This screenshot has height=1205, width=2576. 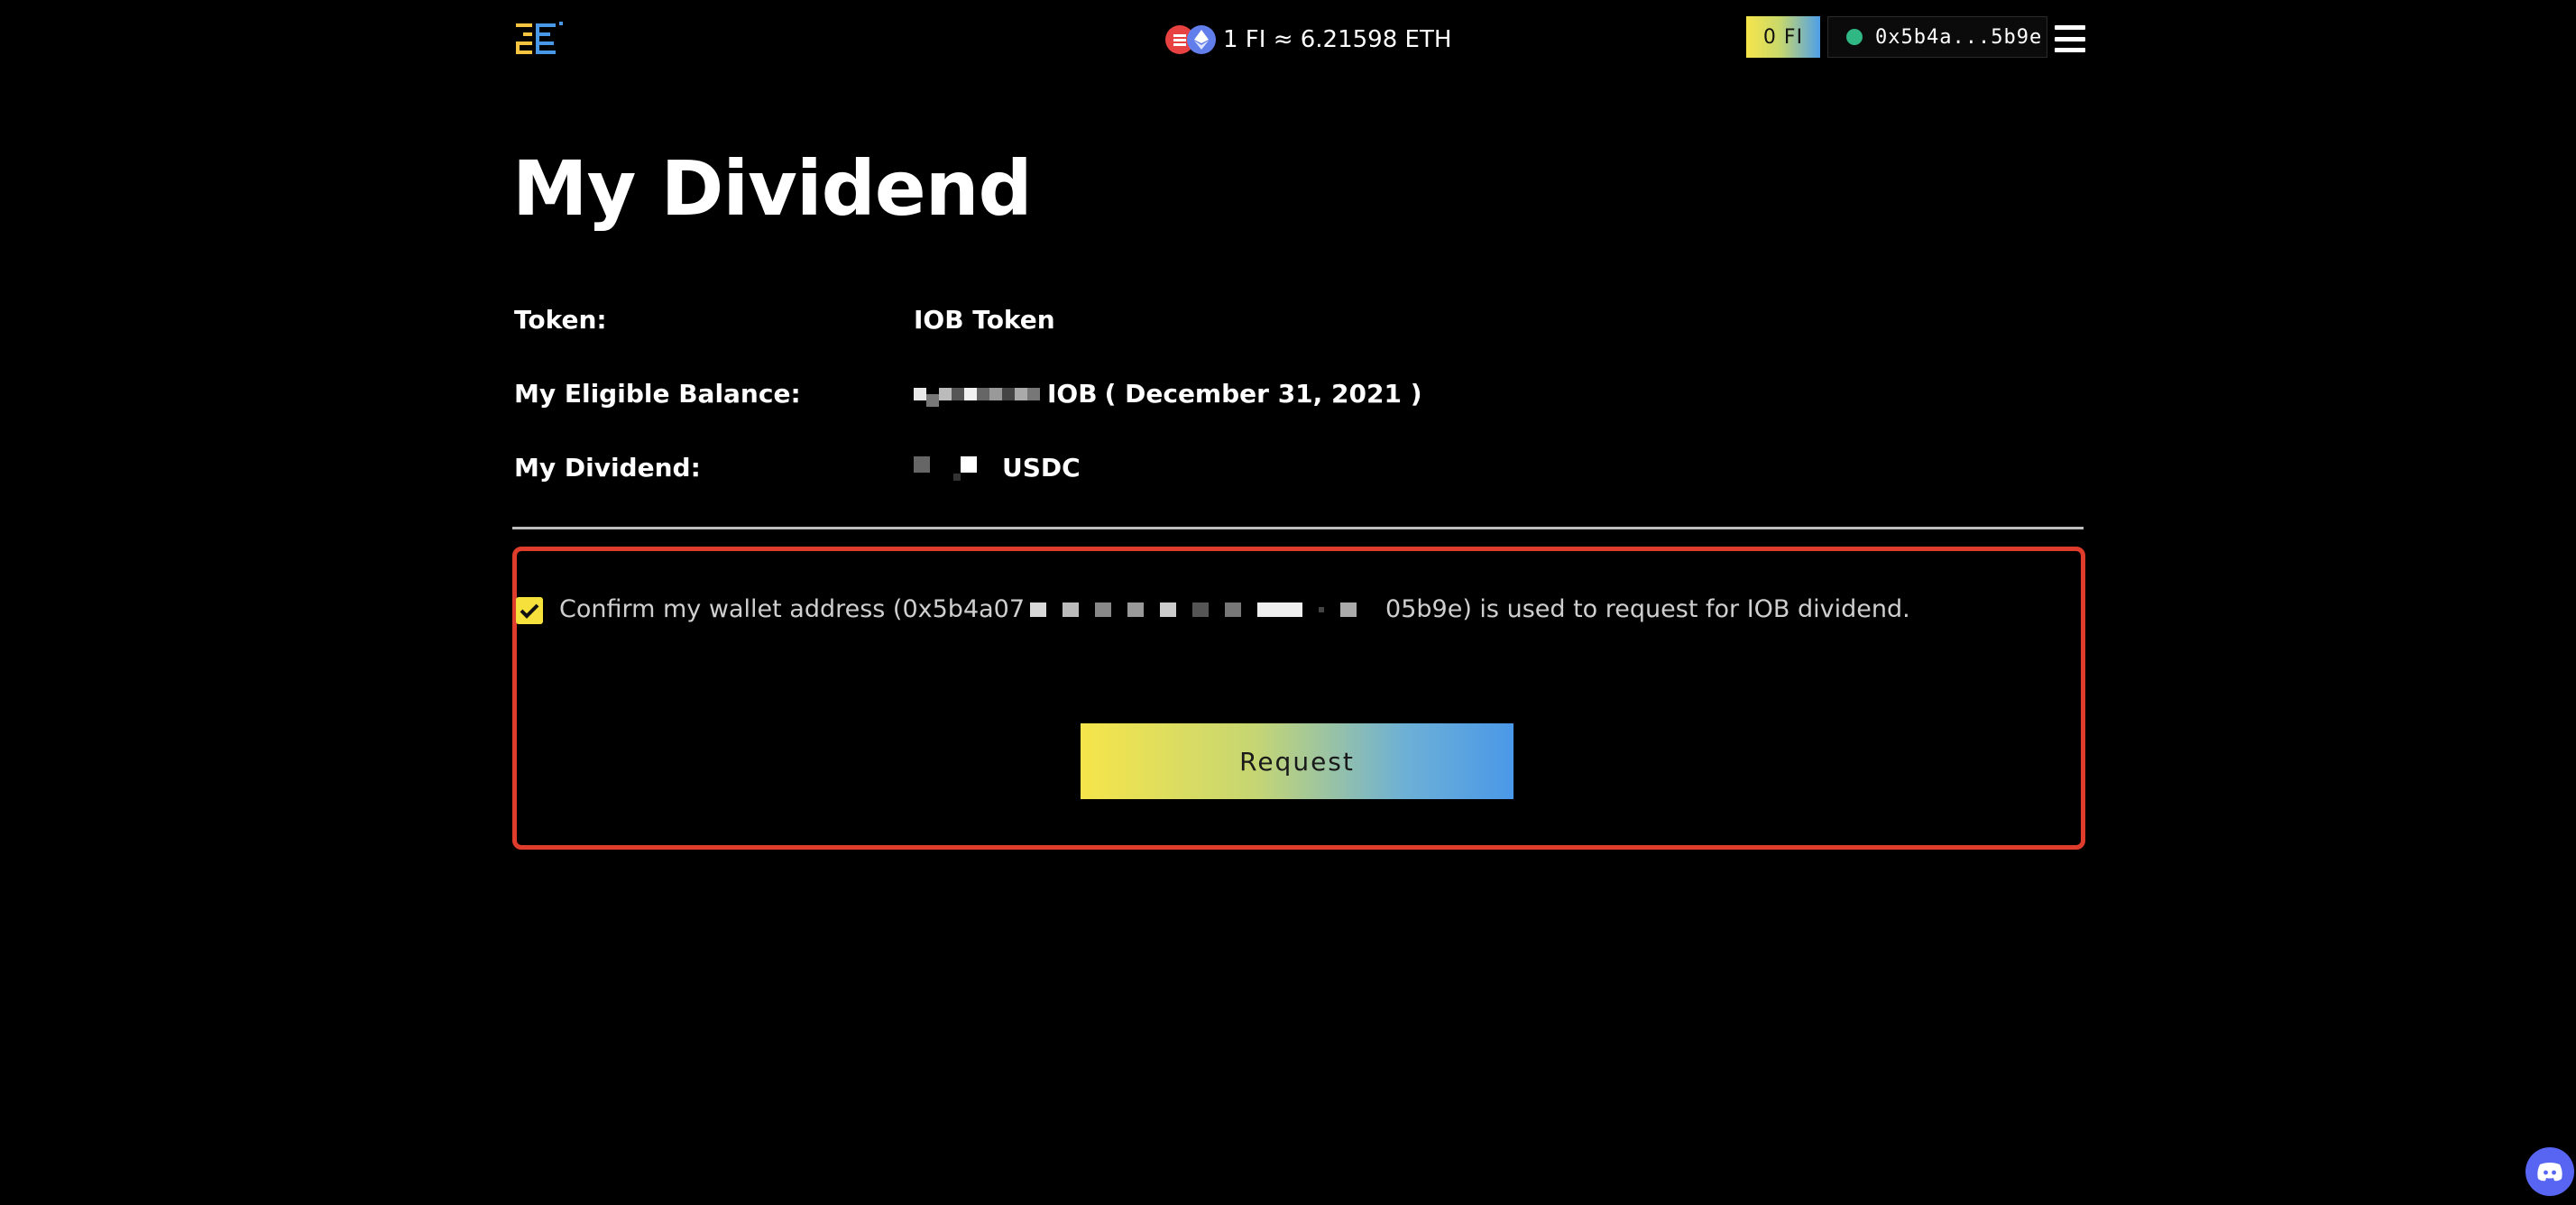 What do you see at coordinates (657, 394) in the screenshot?
I see `eligible-balance-label: My Eligible Balance:` at bounding box center [657, 394].